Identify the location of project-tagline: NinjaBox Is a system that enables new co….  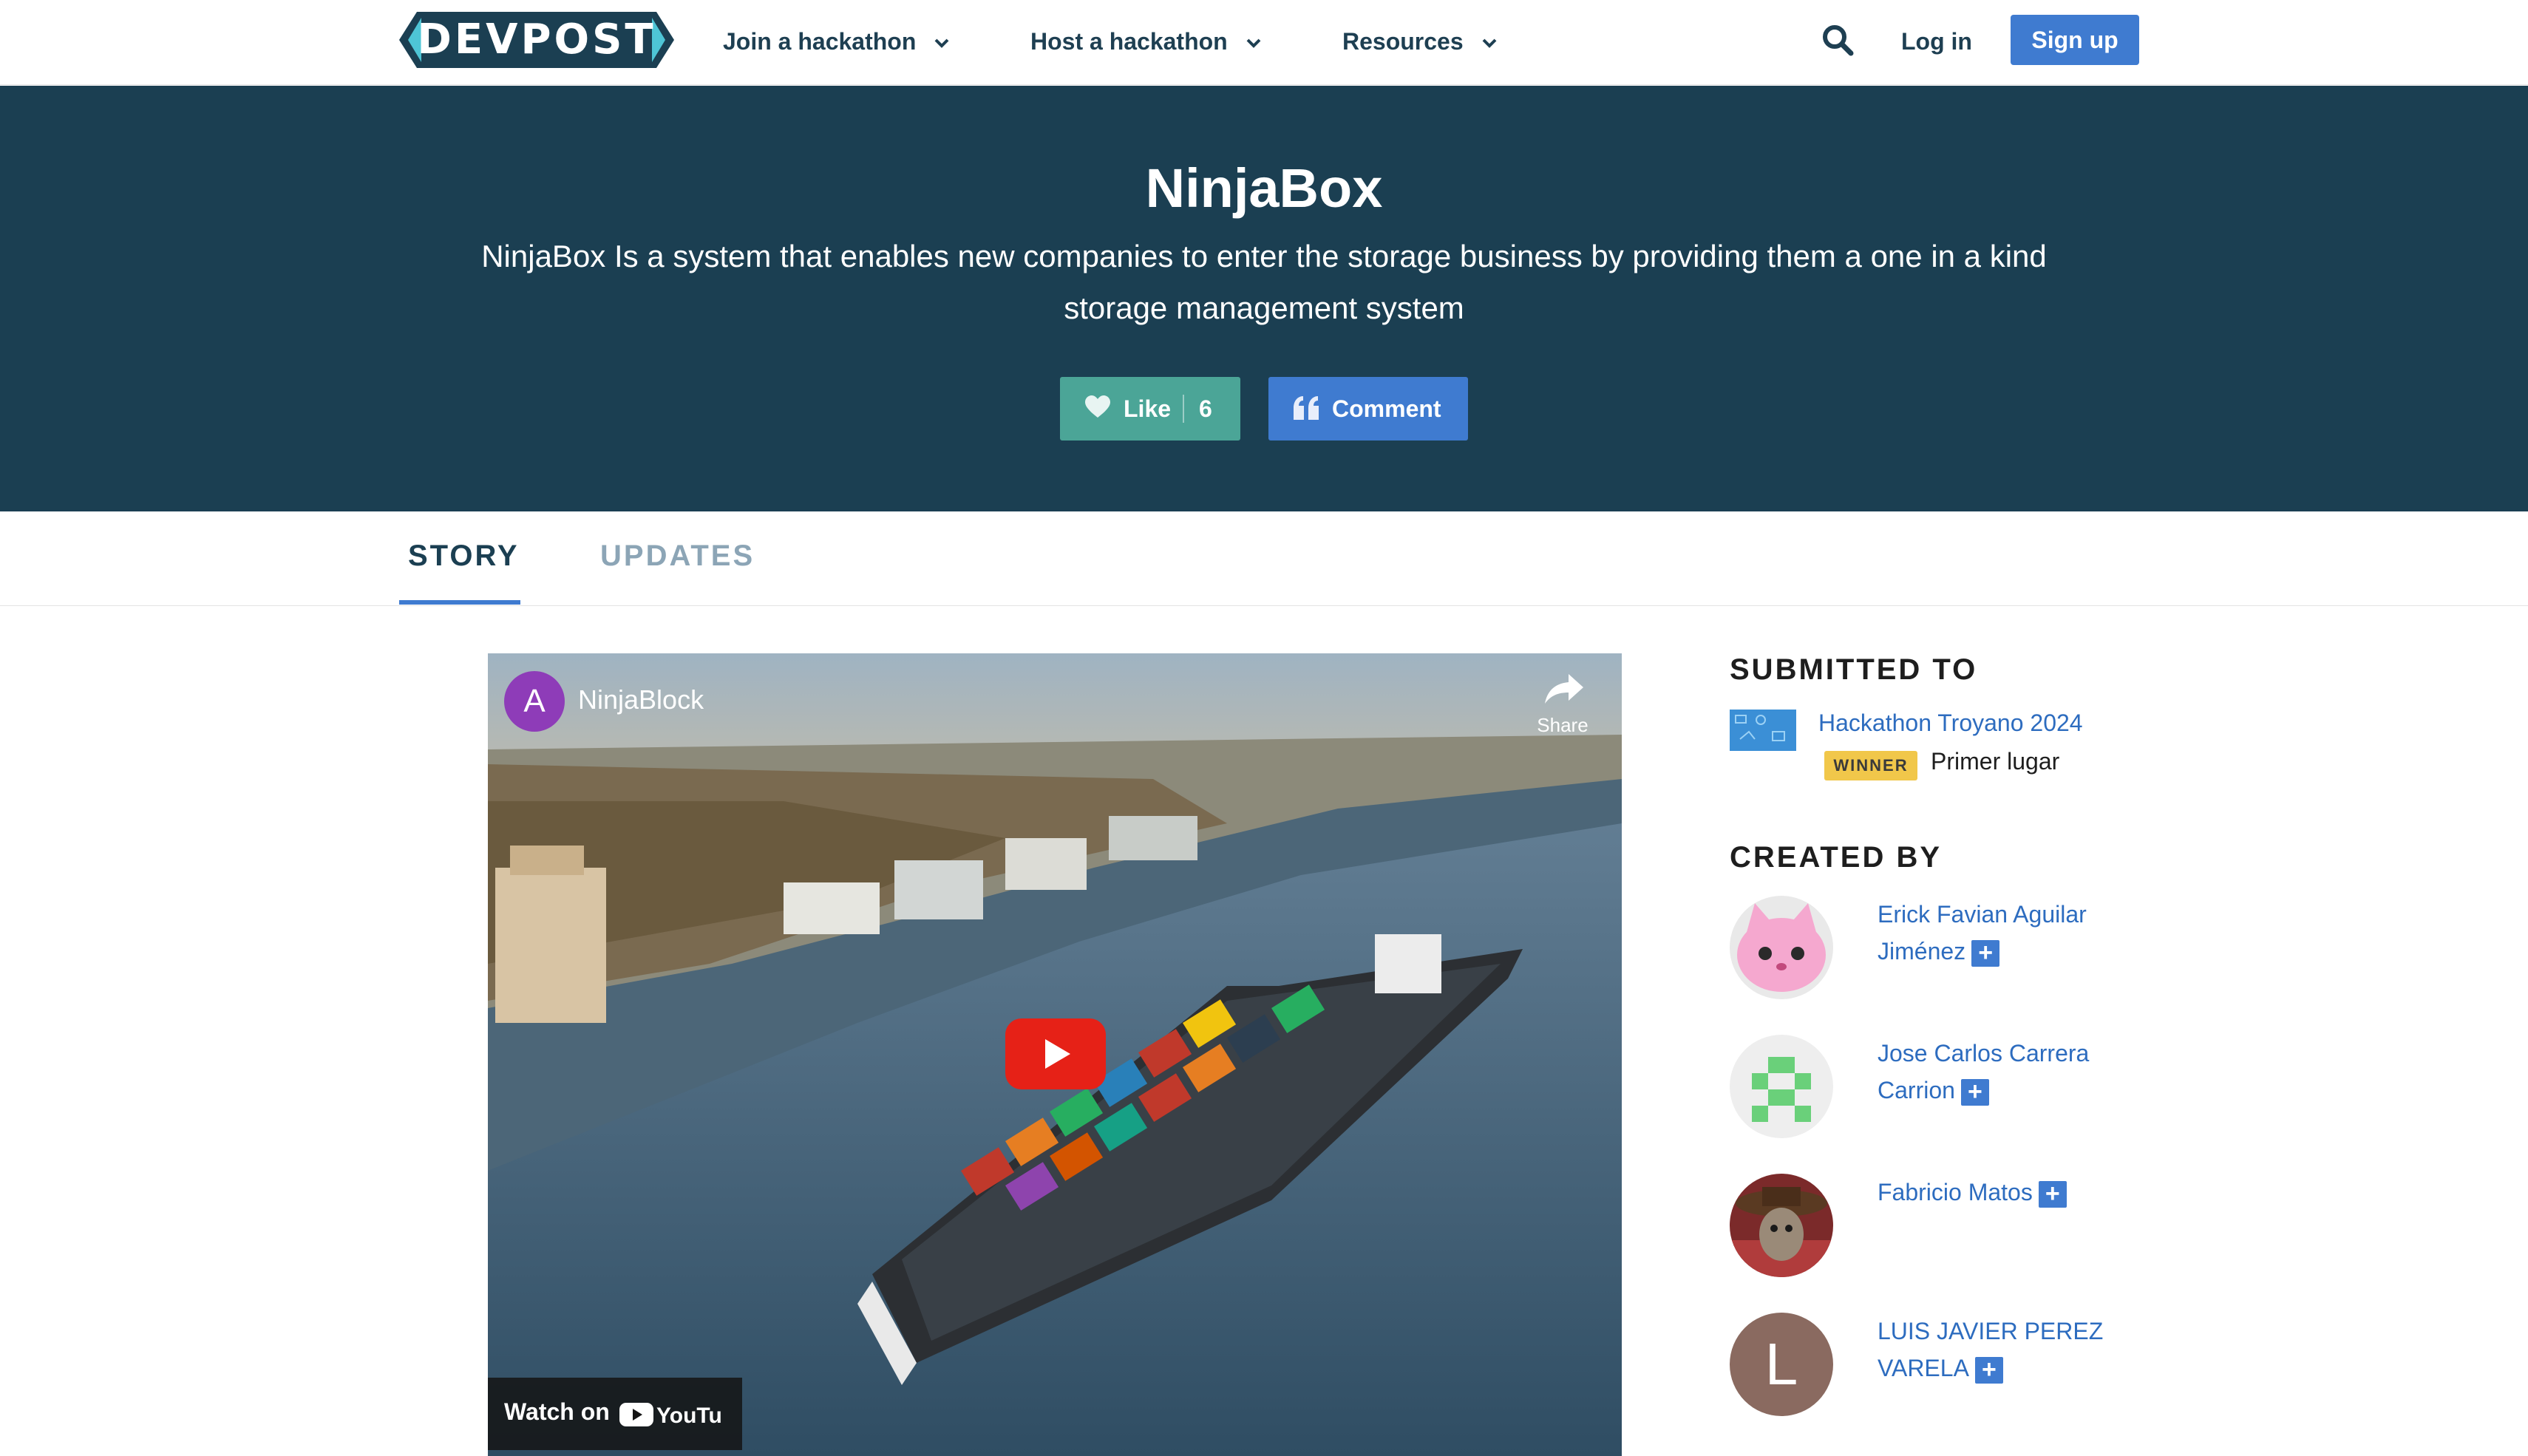
(1264, 282).